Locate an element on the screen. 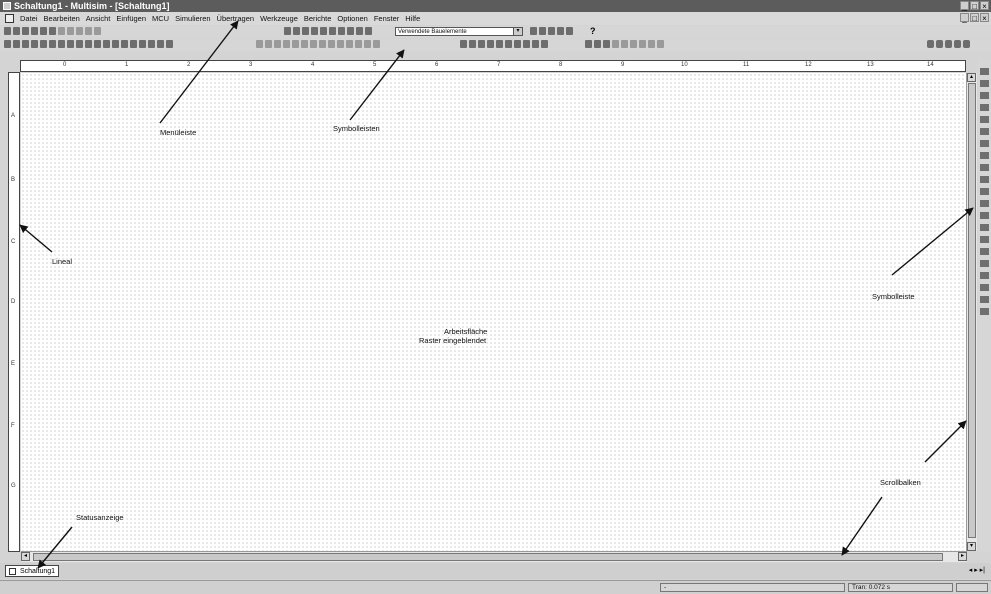  arrow-toolbars is located at coordinates (377, 85).